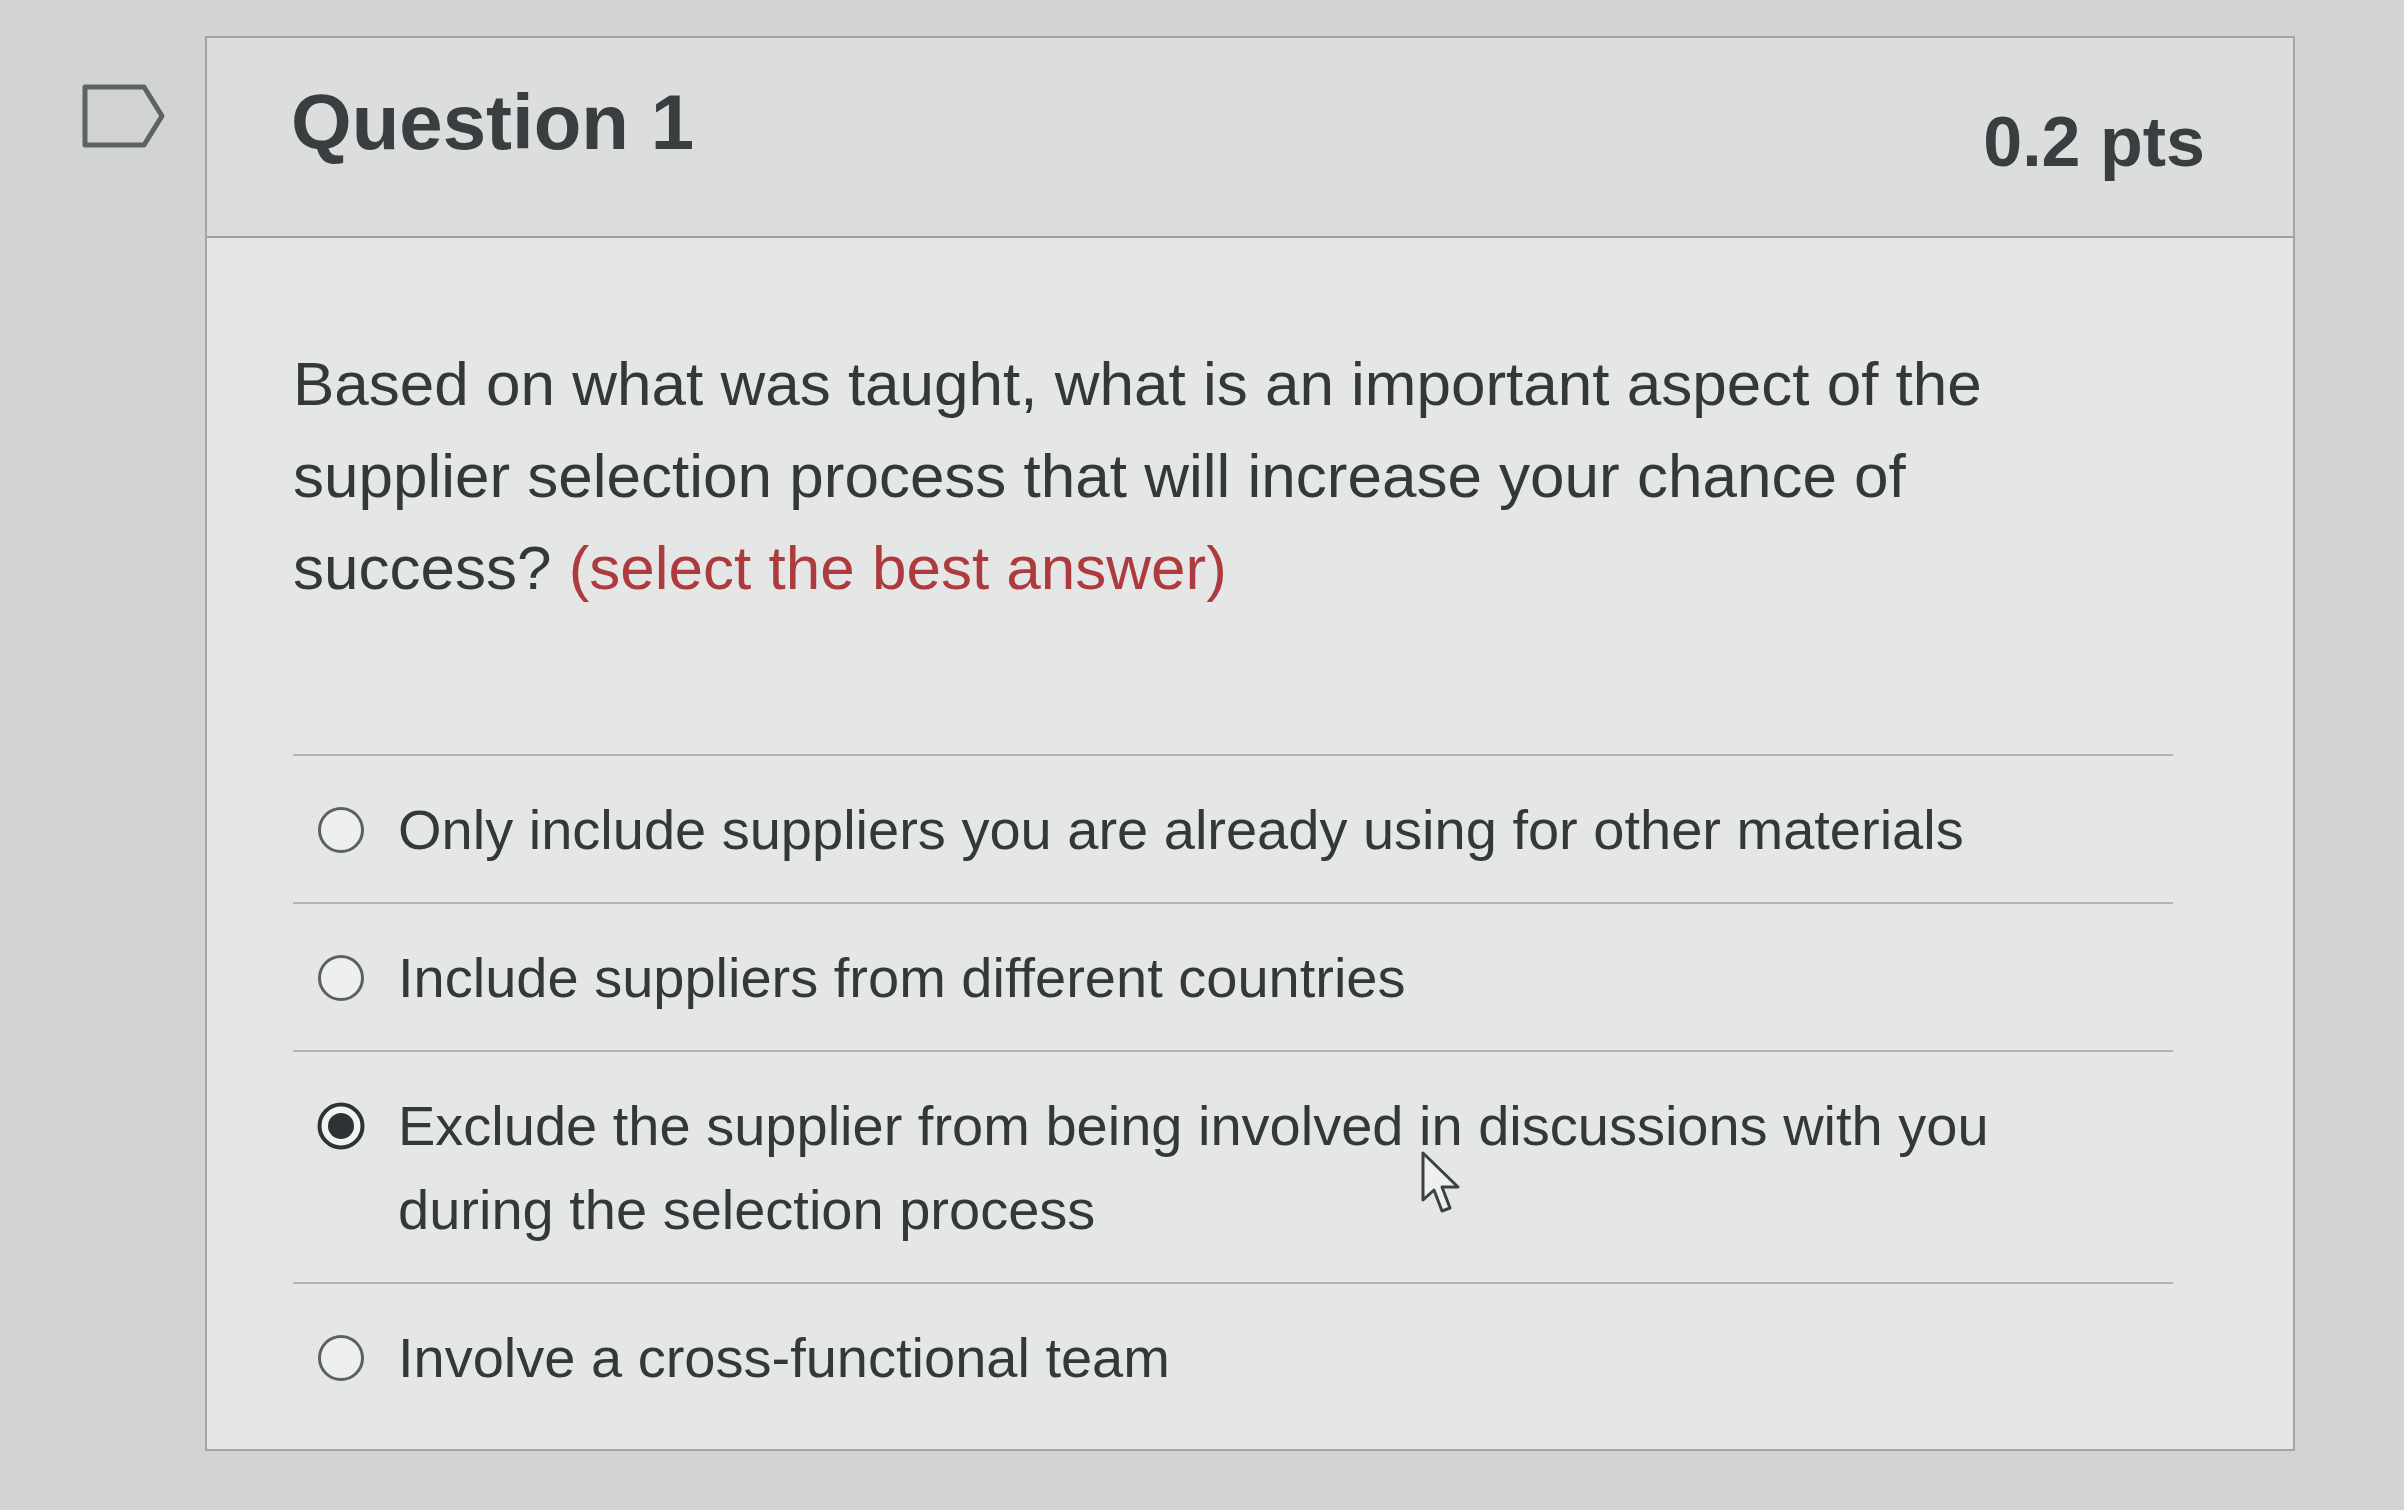  I want to click on flag-icon, so click(124, 116).